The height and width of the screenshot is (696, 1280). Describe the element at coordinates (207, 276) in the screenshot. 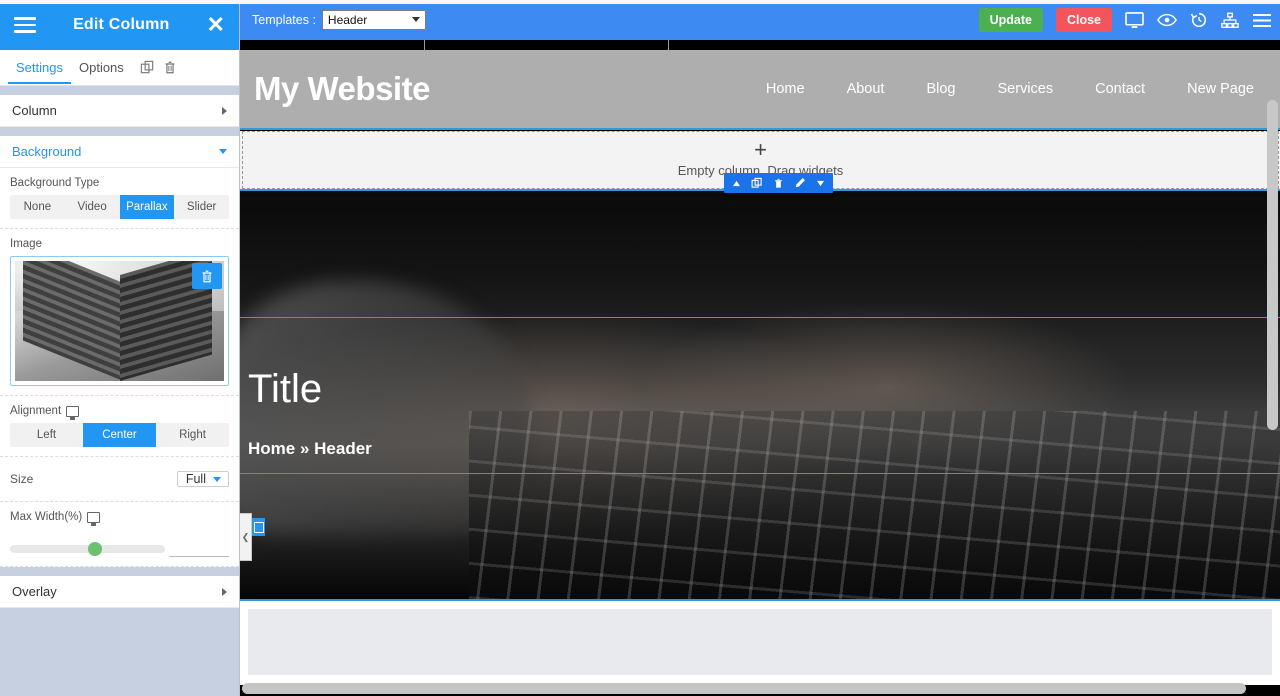

I see `image-delete-button` at that location.